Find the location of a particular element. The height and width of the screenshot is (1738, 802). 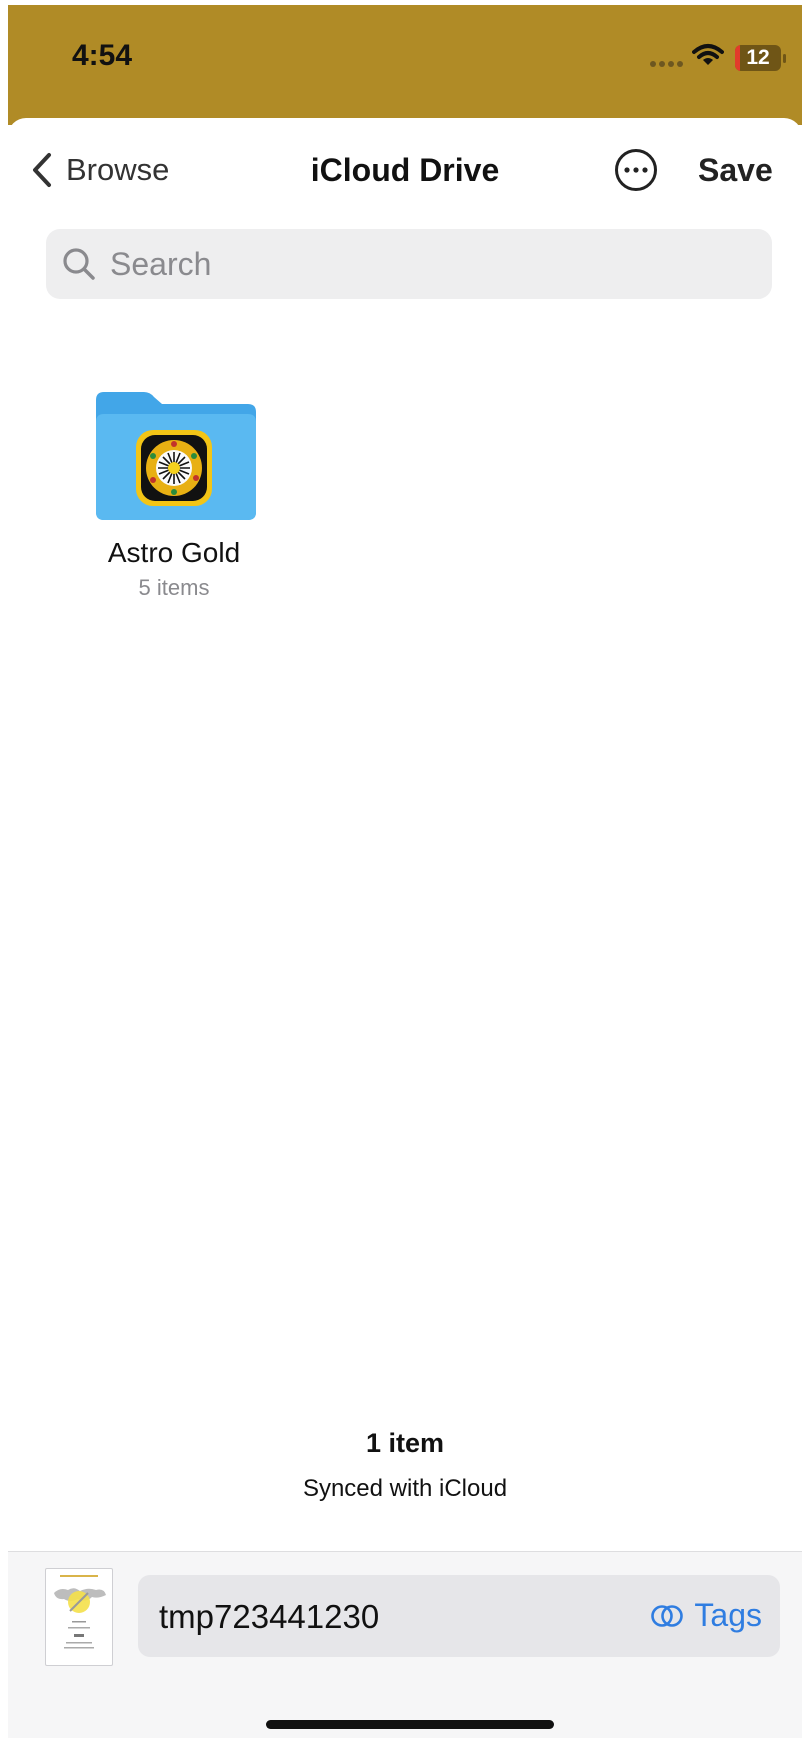

folder-icon is located at coordinates (176, 456).